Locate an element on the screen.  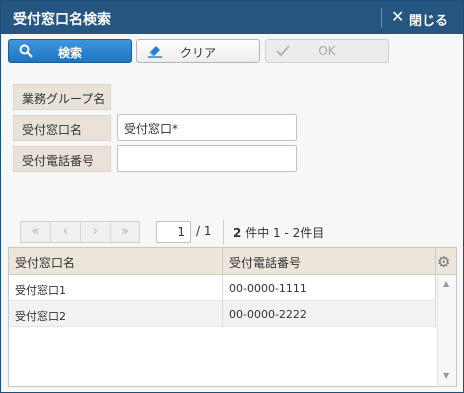
close-label: 閉じる is located at coordinates (429, 21).